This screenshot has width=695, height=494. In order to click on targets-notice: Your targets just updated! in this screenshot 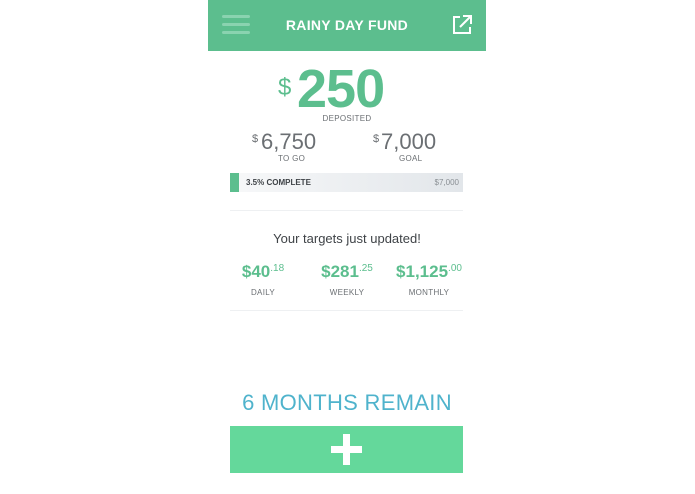, I will do `click(347, 238)`.